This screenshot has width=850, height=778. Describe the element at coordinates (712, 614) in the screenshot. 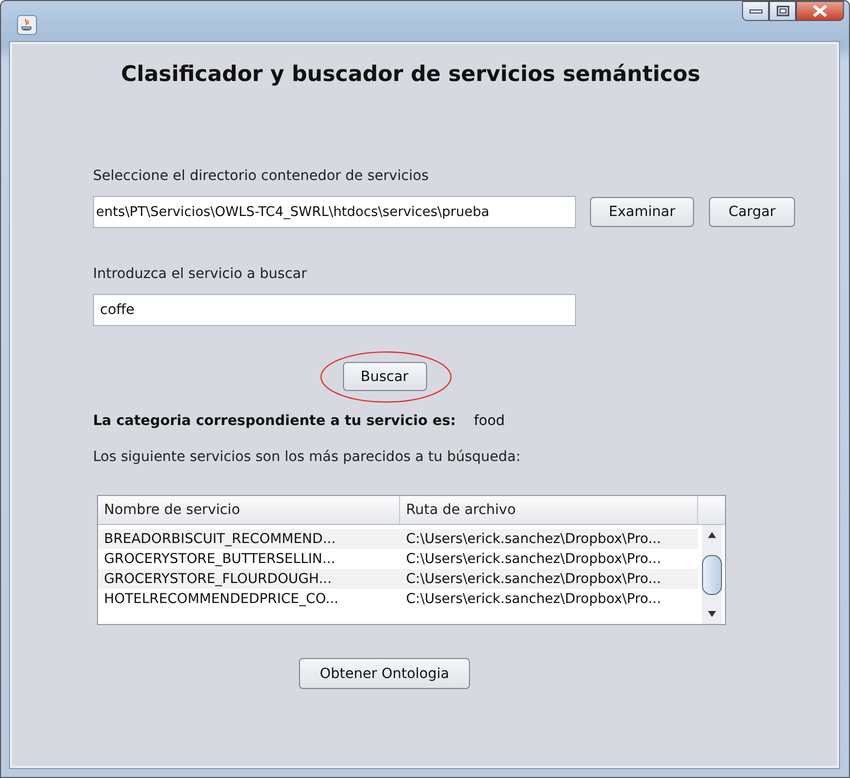

I see `scroll-down-icon` at that location.